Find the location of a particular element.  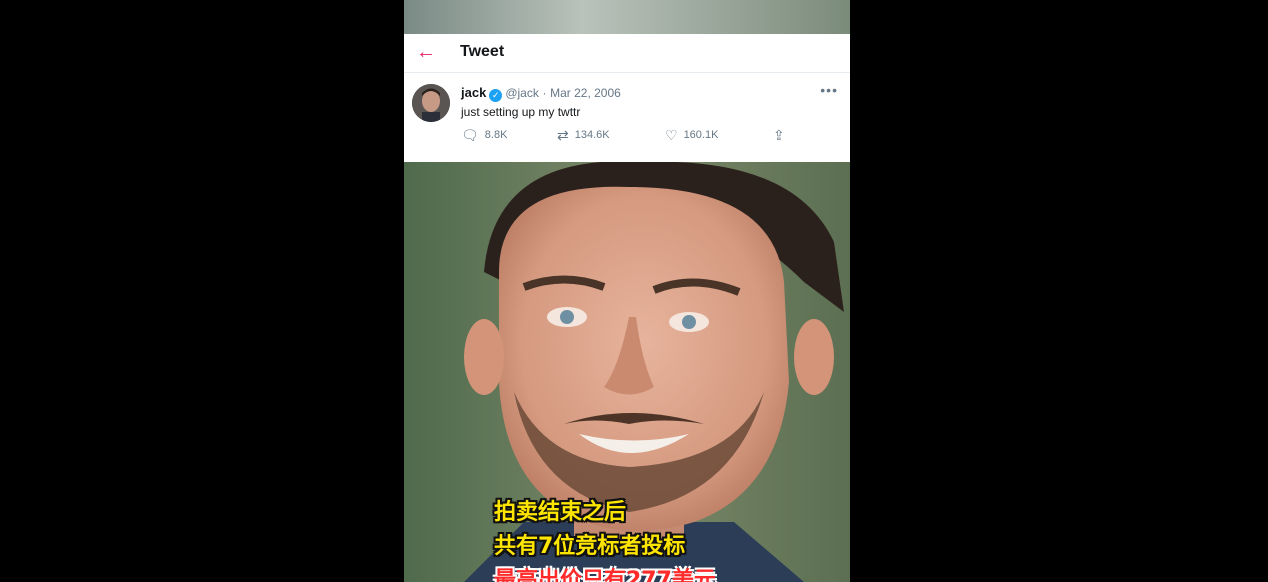

retweet-icon: ⇄ is located at coordinates (563, 135).